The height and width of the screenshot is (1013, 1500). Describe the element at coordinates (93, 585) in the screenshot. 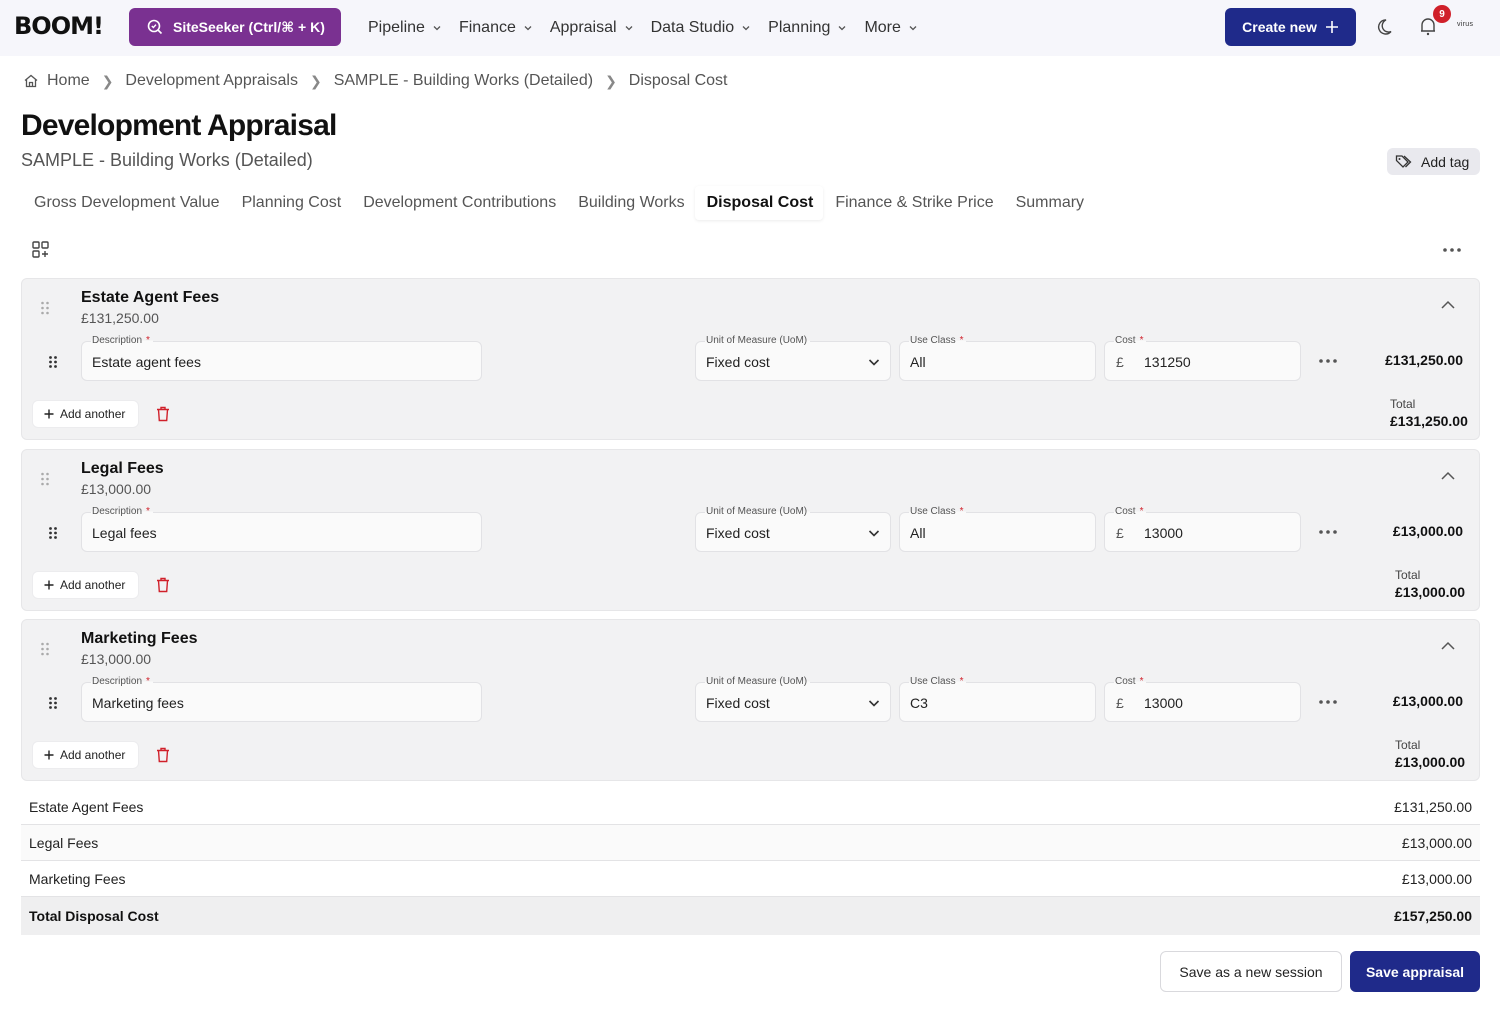

I see `add-another-label: Add another` at that location.